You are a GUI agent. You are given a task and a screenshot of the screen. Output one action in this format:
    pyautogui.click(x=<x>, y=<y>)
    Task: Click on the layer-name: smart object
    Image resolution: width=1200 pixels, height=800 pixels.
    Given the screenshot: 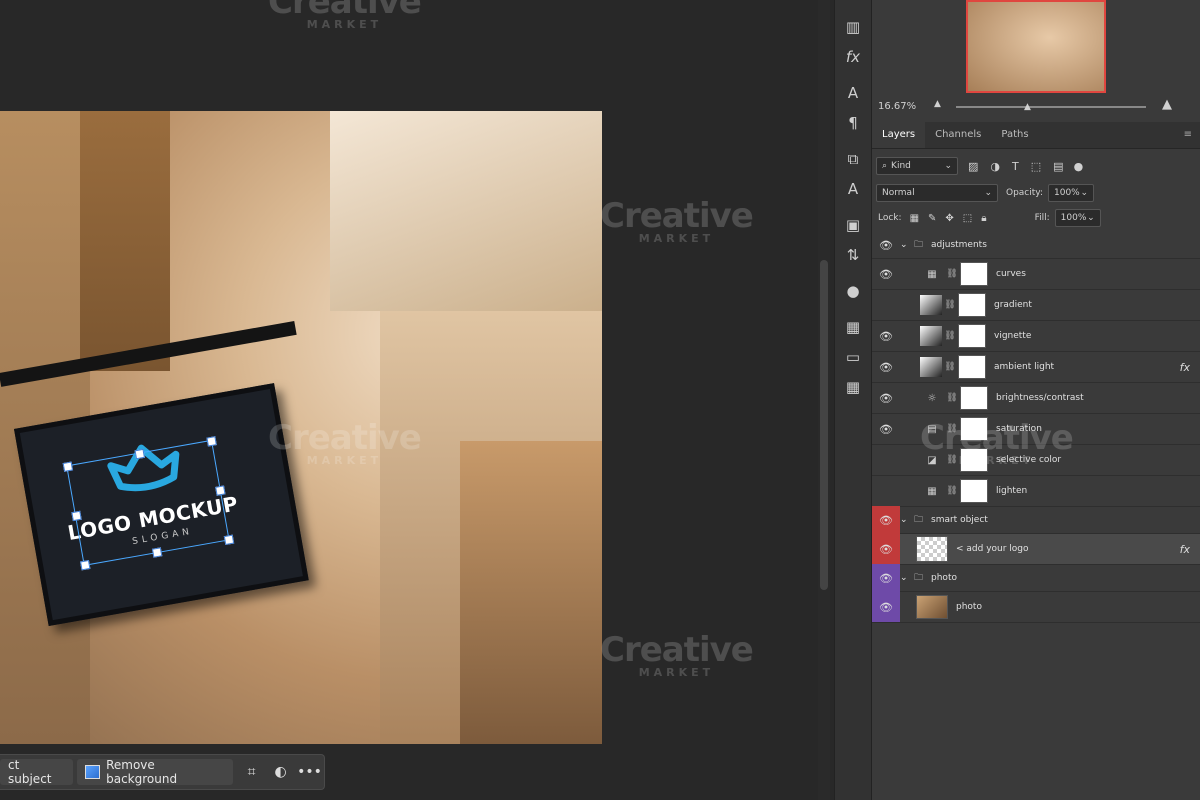 What is the action you would take?
    pyautogui.click(x=959, y=520)
    